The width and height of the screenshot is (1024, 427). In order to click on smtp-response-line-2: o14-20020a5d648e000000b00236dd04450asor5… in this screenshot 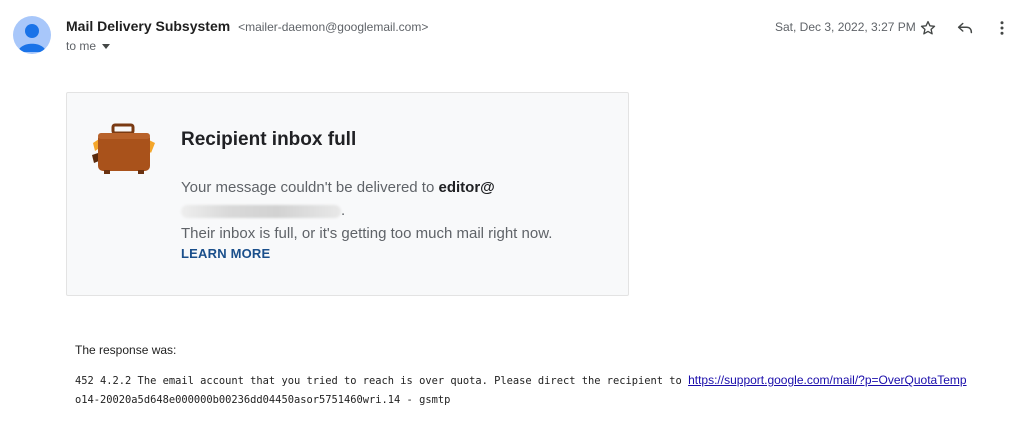, I will do `click(263, 400)`.